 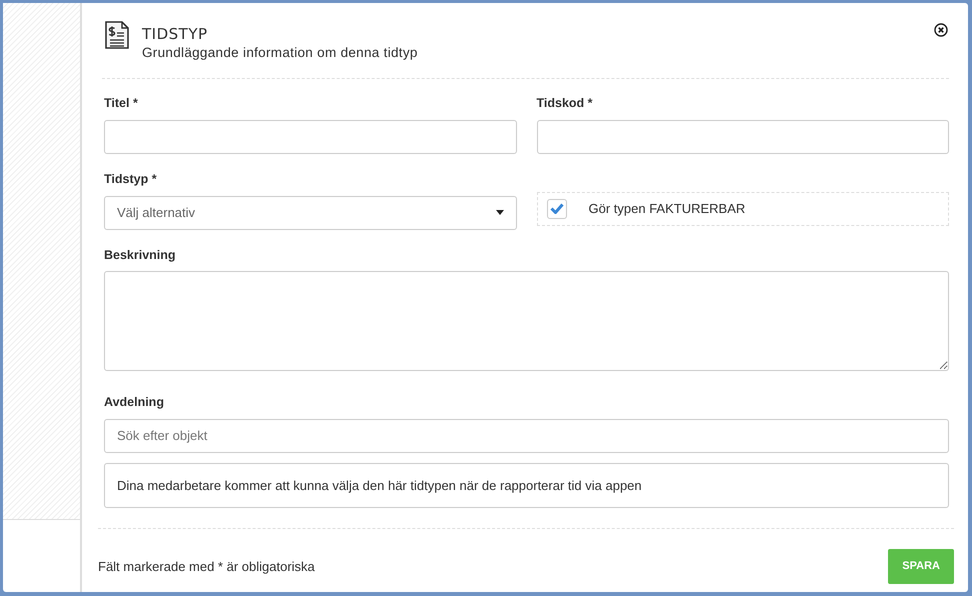 I want to click on close-icon, so click(x=941, y=30).